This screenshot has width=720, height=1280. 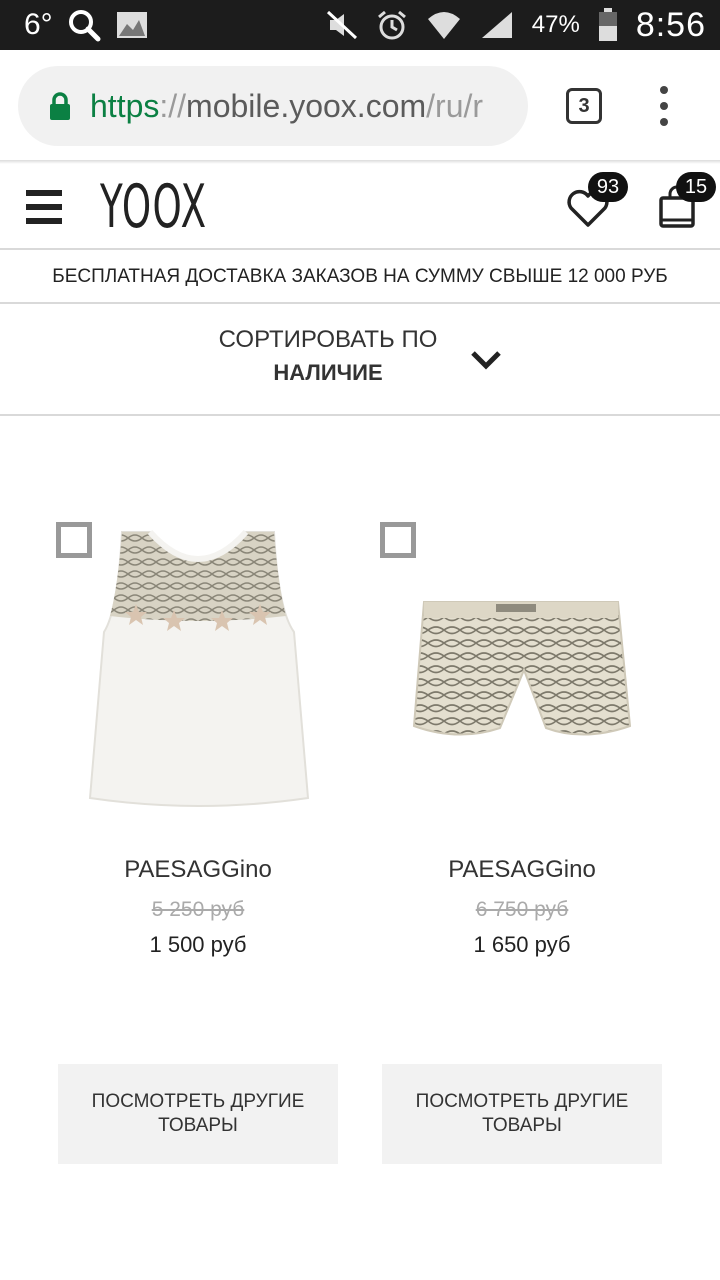 What do you see at coordinates (584, 106) in the screenshot?
I see `tab-switcher-button: 3` at bounding box center [584, 106].